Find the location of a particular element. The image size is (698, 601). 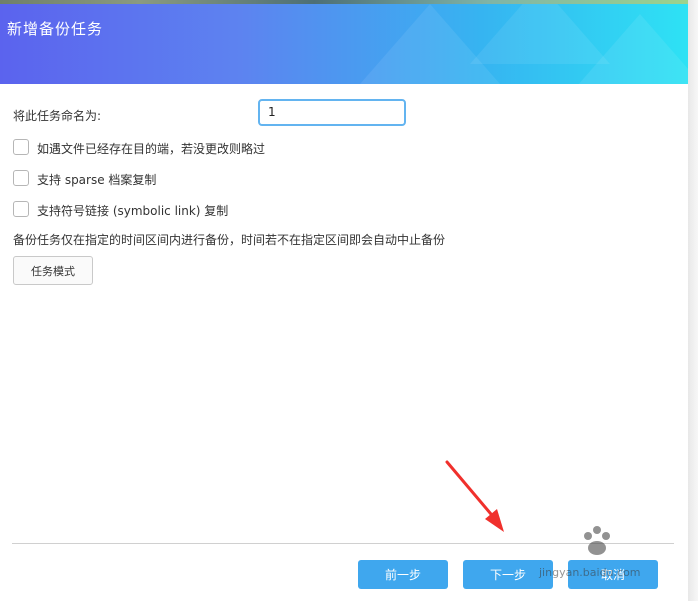

footer-divider is located at coordinates (343, 543).